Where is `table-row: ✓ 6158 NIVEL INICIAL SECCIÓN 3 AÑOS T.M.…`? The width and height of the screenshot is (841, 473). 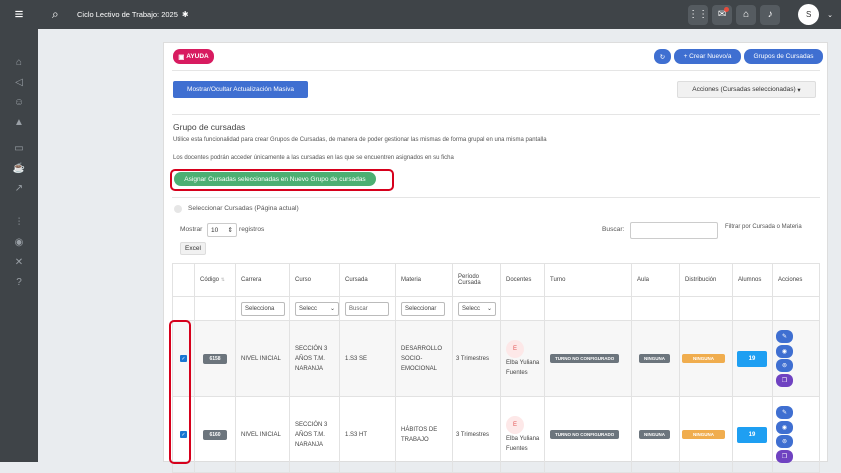 table-row: ✓ 6158 NIVEL INICIAL SECCIÓN 3 AÑOS T.M.… is located at coordinates (496, 358).